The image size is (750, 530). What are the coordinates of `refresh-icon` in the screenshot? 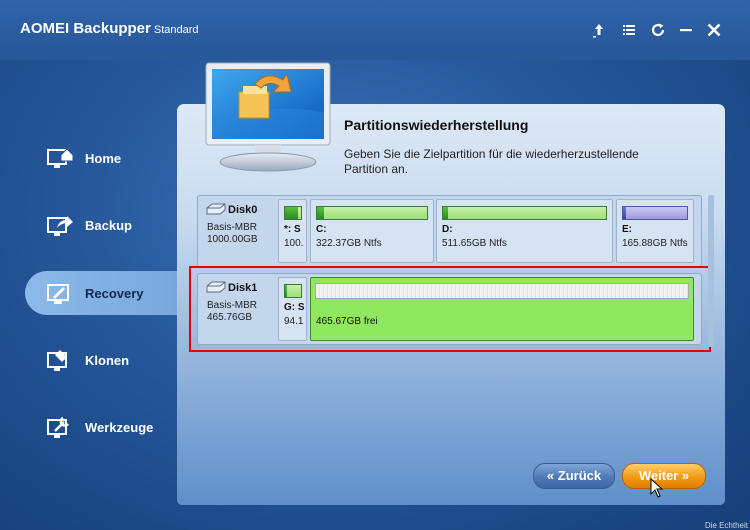 It's located at (658, 30).